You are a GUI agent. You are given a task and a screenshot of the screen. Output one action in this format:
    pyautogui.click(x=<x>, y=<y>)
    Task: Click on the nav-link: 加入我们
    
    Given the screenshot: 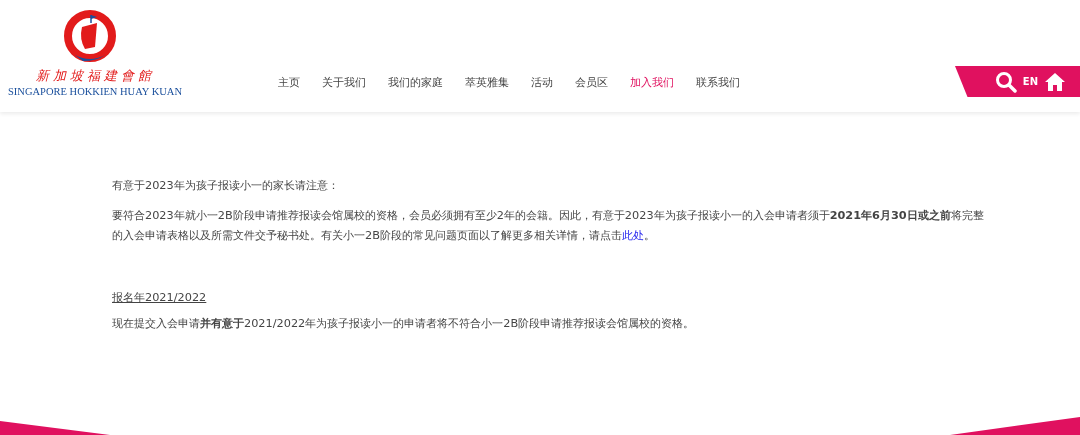 What is the action you would take?
    pyautogui.click(x=652, y=82)
    